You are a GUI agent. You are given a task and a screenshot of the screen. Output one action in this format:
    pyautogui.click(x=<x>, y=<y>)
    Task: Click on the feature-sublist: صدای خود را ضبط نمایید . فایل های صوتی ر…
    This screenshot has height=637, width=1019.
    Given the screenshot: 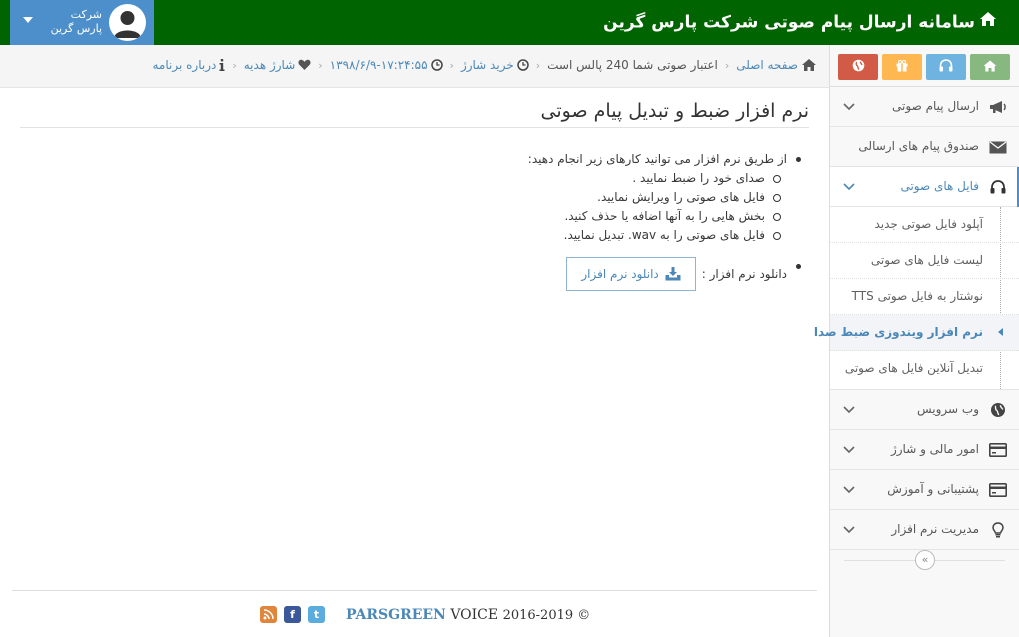 What is the action you would take?
    pyautogui.click(x=448, y=207)
    